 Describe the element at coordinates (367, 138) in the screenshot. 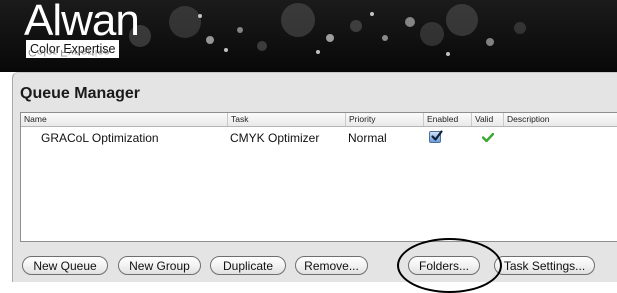

I see `queue-priority-cell: Normal` at that location.